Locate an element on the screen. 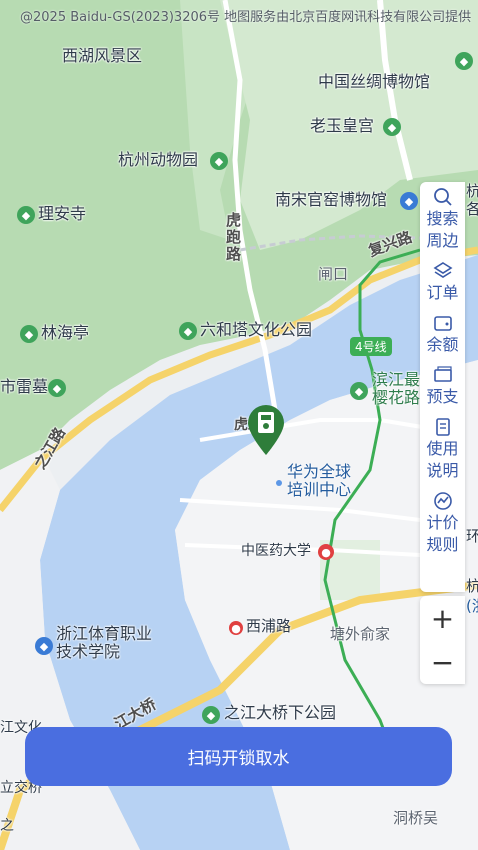 The width and height of the screenshot is (478, 850). label-tangwai: 塘外俞家 is located at coordinates (360, 634).